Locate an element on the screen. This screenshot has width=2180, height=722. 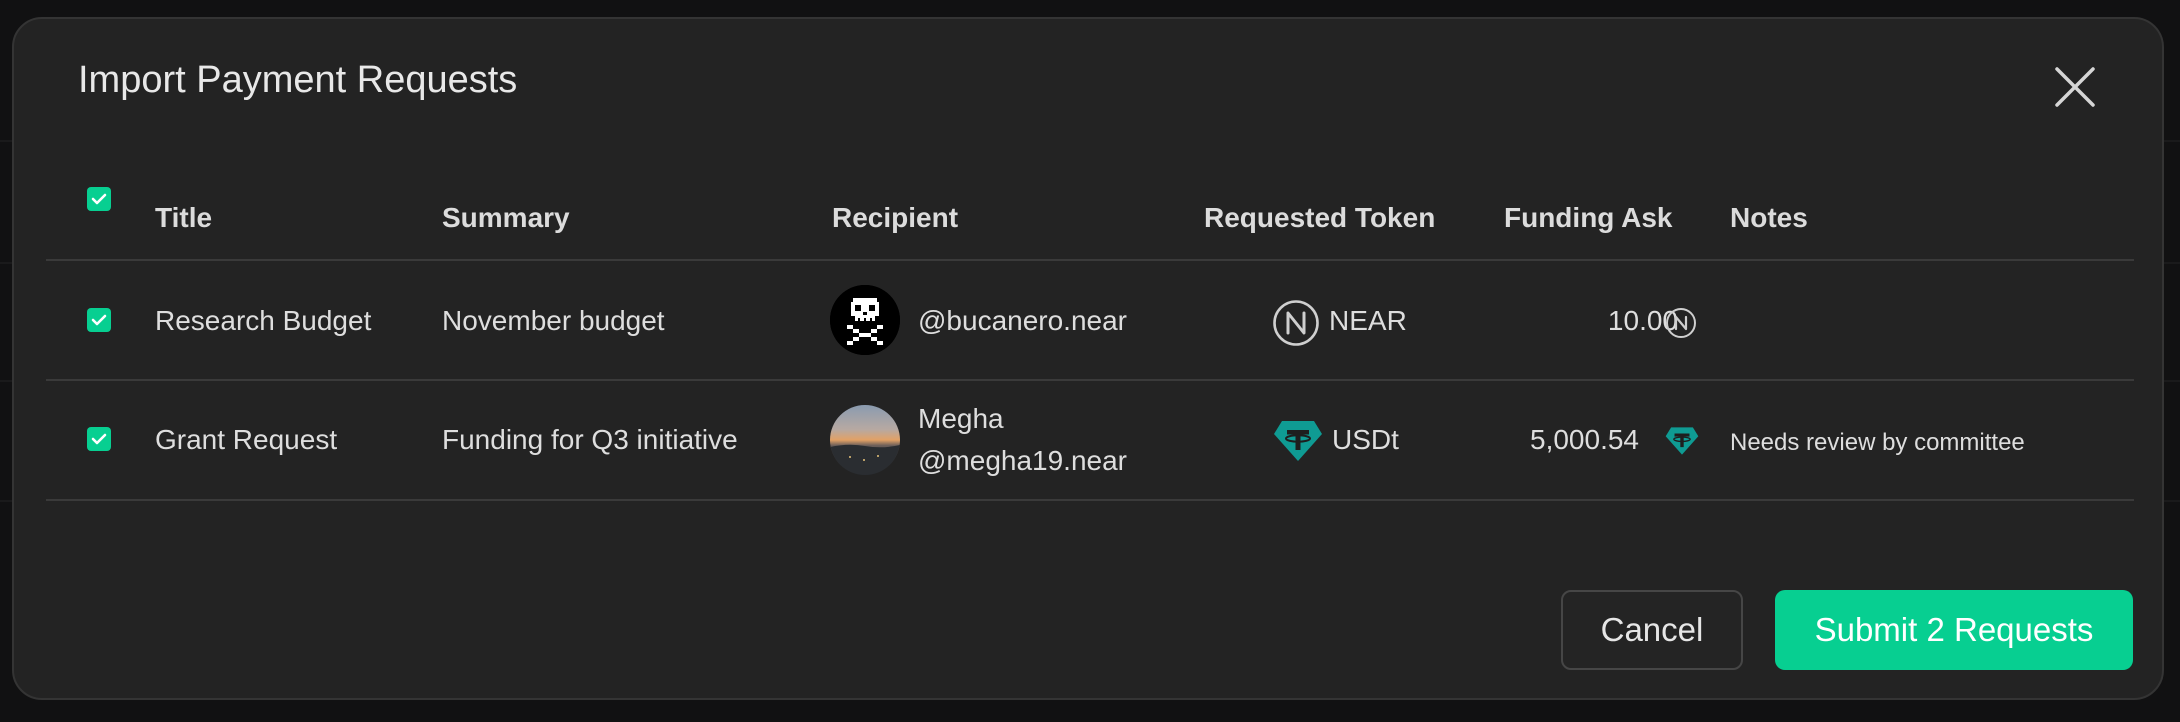
dialog-title: Import Payment Requests is located at coordinates (298, 80).